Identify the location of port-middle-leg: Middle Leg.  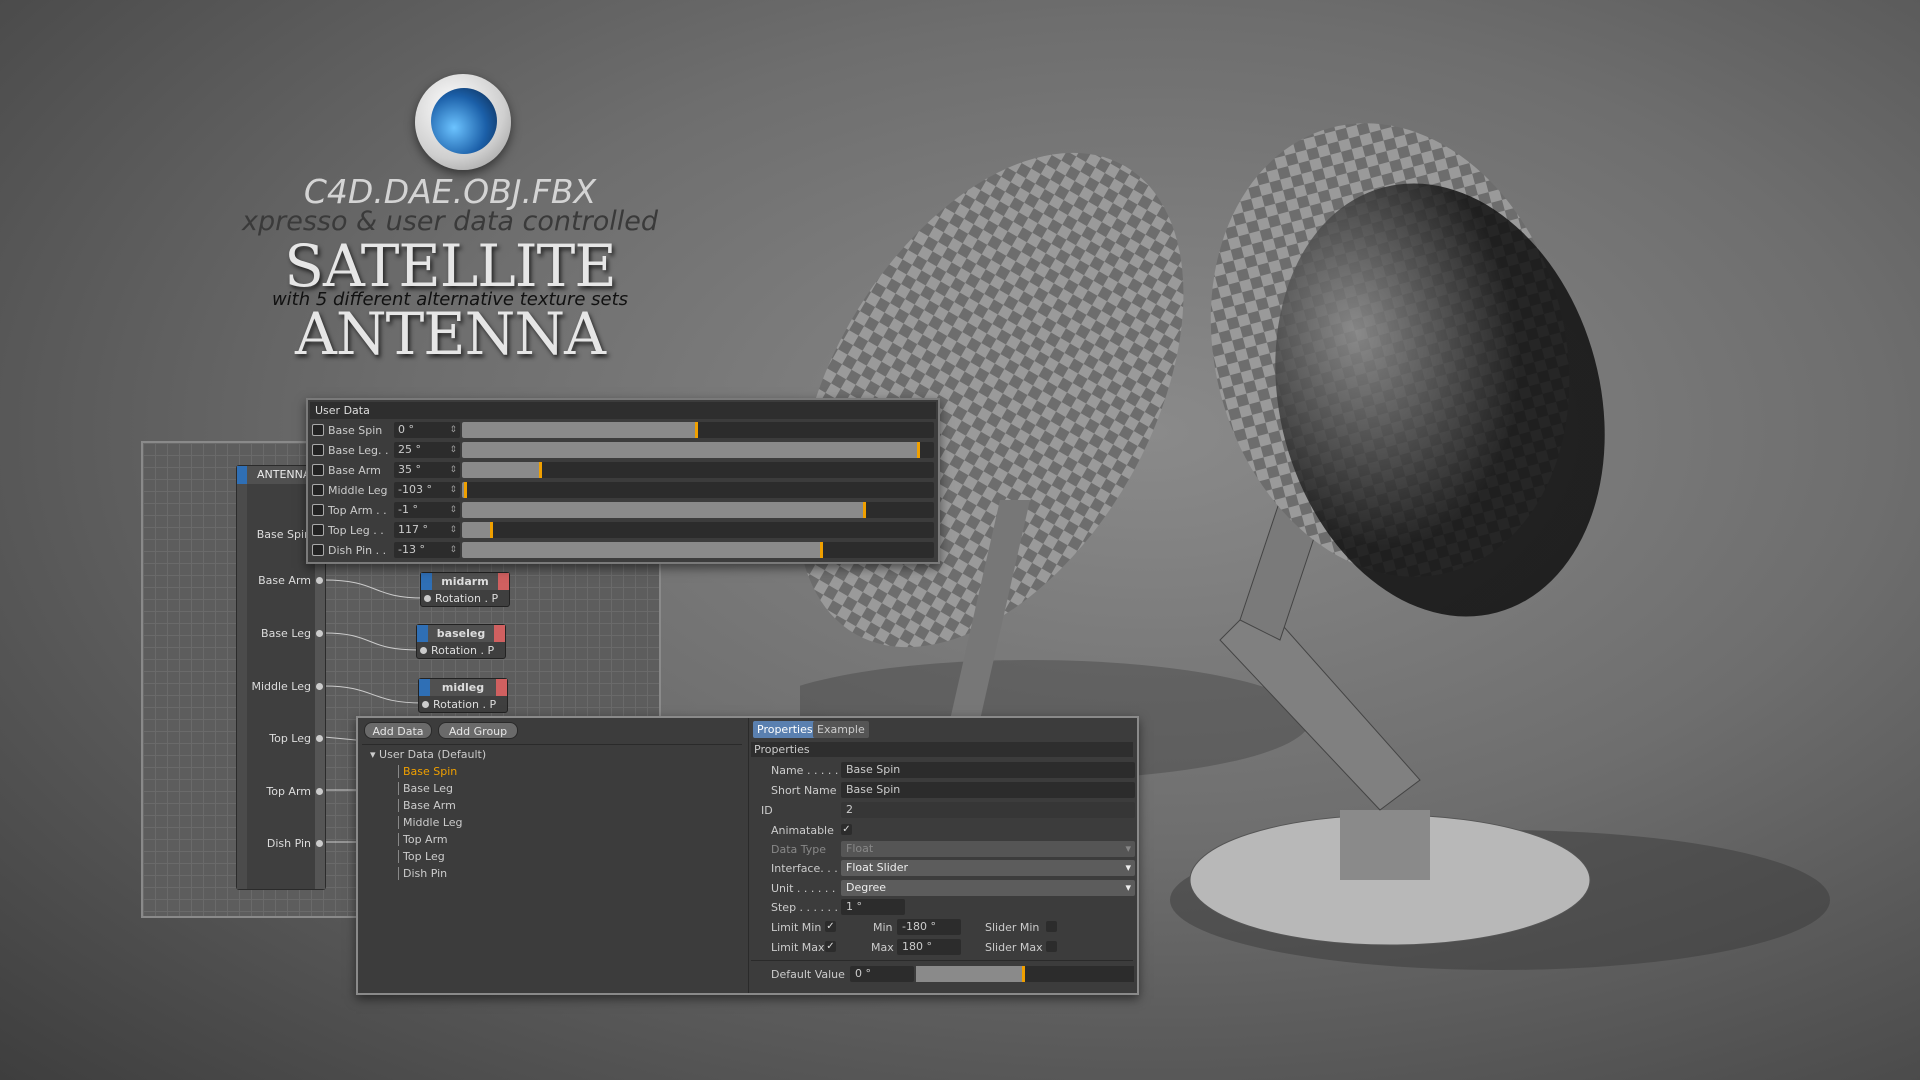
(287, 686).